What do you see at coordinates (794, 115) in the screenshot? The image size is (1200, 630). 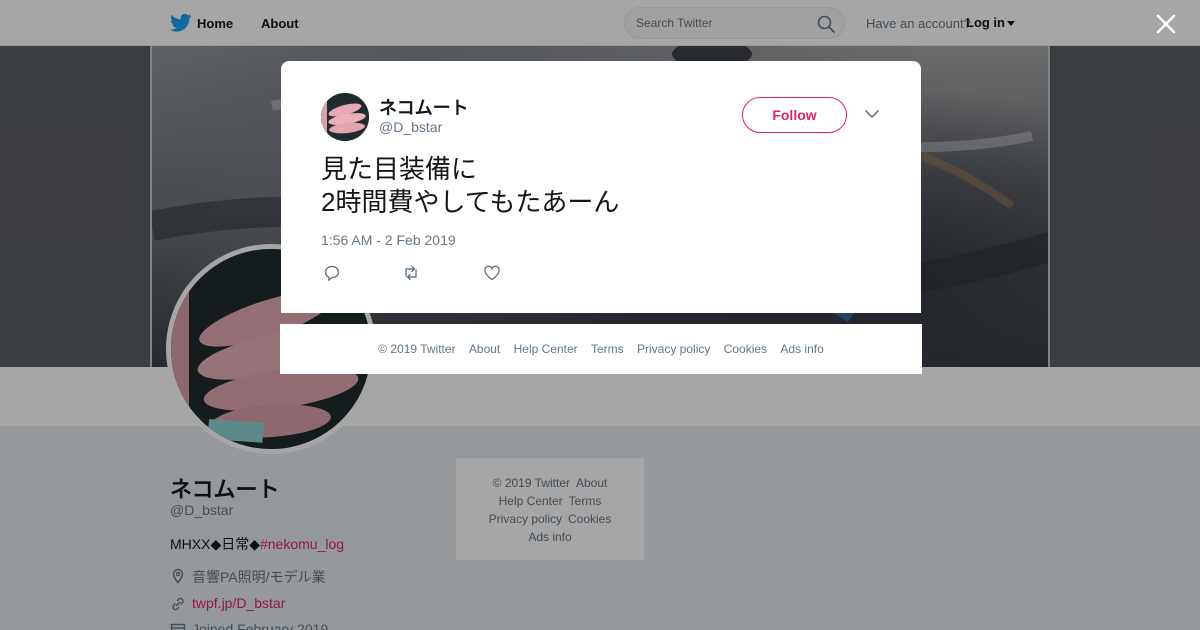 I see `follow-button: Follow` at bounding box center [794, 115].